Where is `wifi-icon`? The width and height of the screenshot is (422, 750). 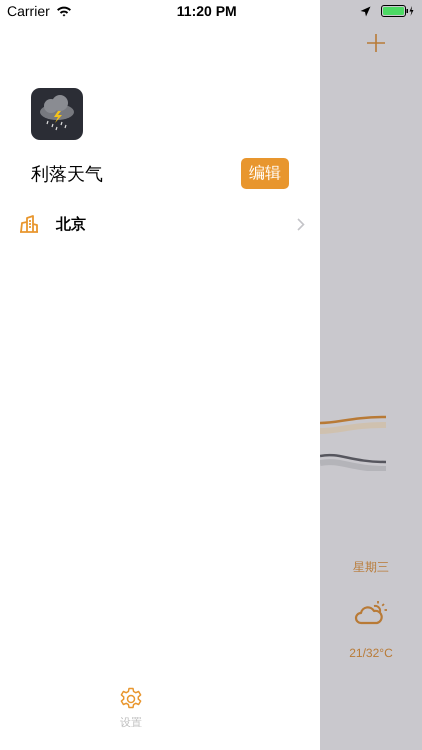
wifi-icon is located at coordinates (64, 11).